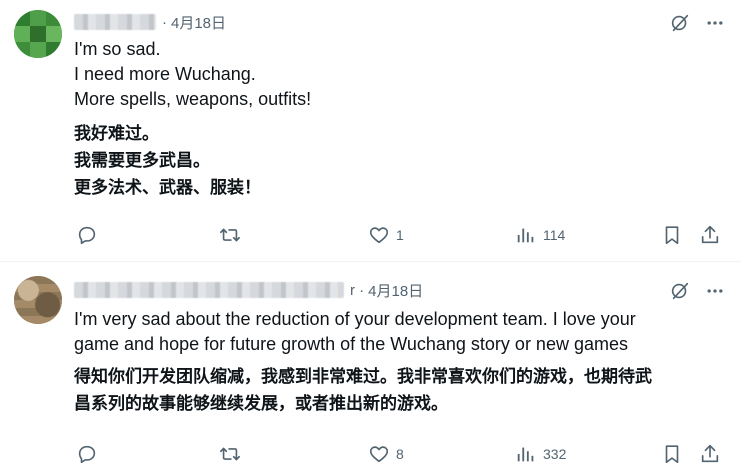 The width and height of the screenshot is (741, 470). Describe the element at coordinates (167, 188) in the screenshot. I see `post-line: 更多法术、武器、服装！` at that location.